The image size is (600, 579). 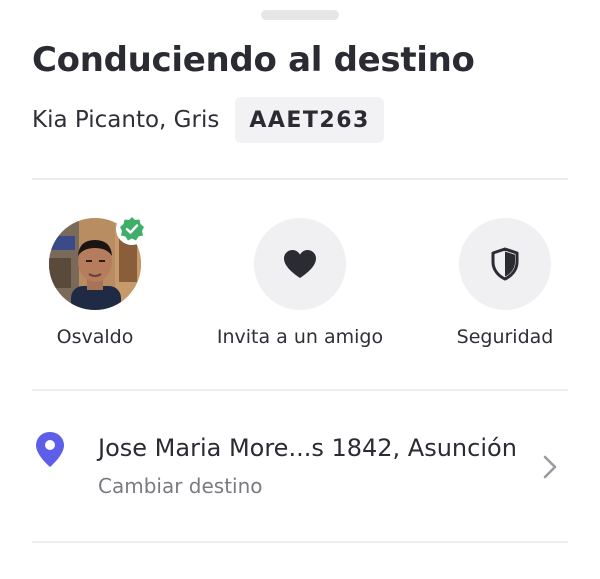 I want to click on driver-profile-button: Osvaldo, so click(x=95, y=280).